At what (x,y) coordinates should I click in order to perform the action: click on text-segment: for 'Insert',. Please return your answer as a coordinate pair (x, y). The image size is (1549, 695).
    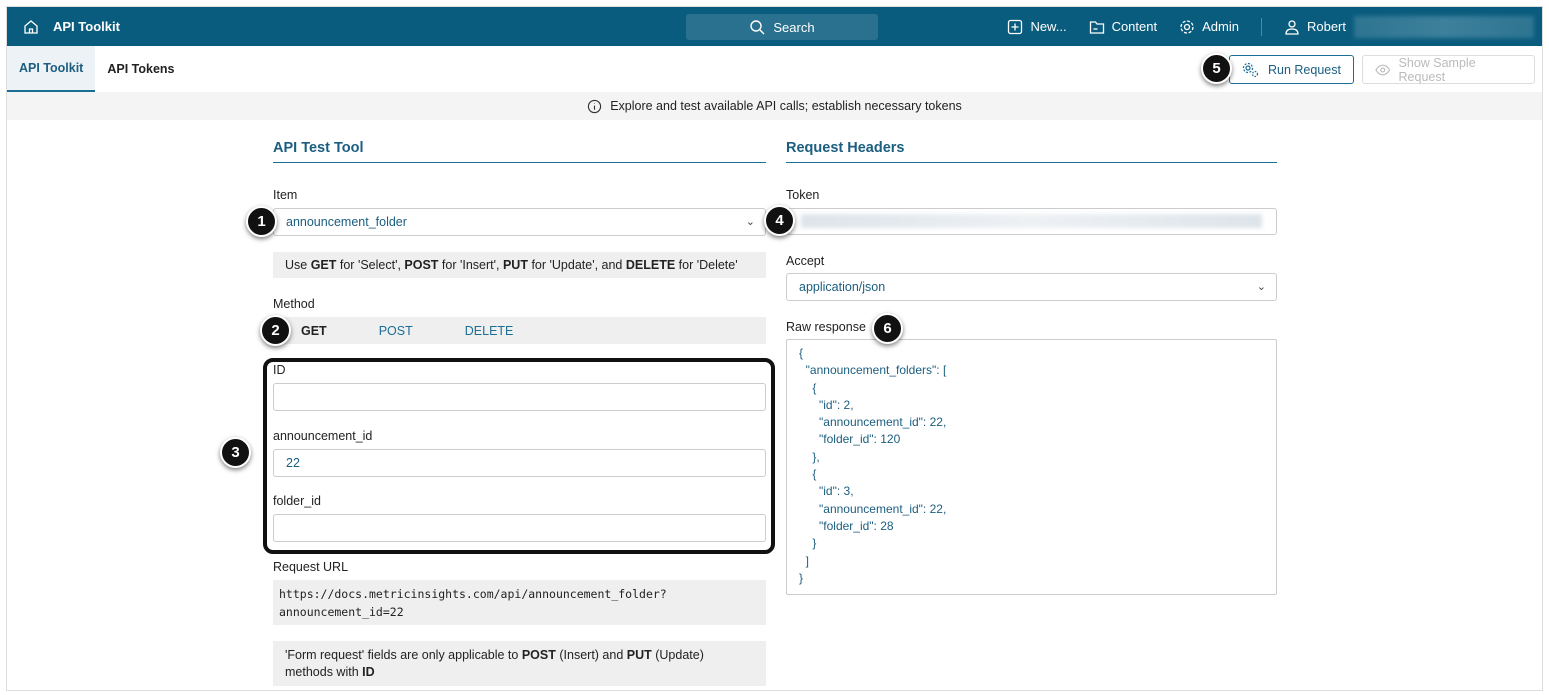
    Looking at the image, I should click on (470, 265).